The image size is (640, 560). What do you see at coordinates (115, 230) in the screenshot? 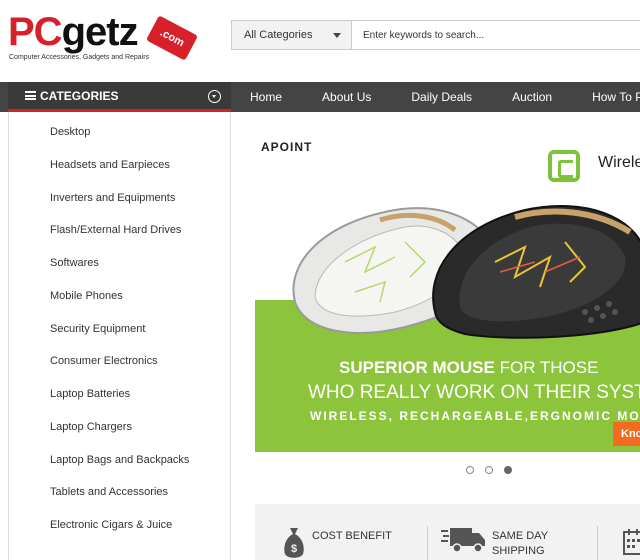
I see `sidebar-item-flash-drives: Flash/External Hard Drives` at bounding box center [115, 230].